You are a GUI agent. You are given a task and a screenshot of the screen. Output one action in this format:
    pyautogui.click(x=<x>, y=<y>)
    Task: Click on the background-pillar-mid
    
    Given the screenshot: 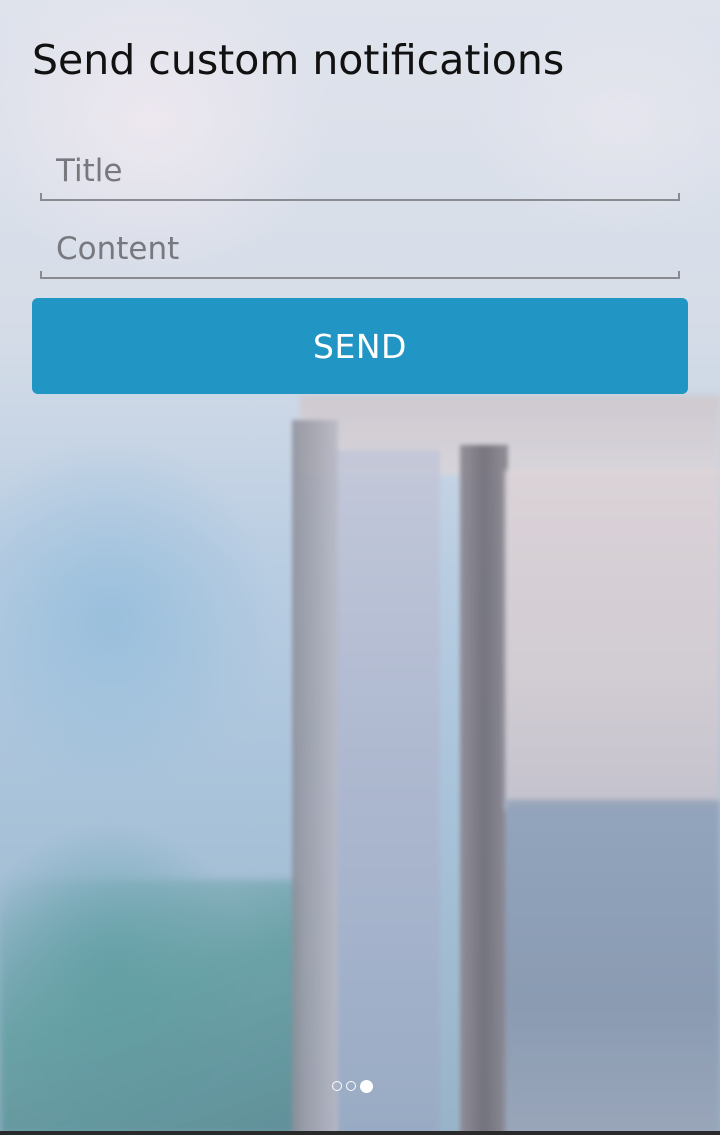 What is the action you would take?
    pyautogui.click(x=385, y=792)
    